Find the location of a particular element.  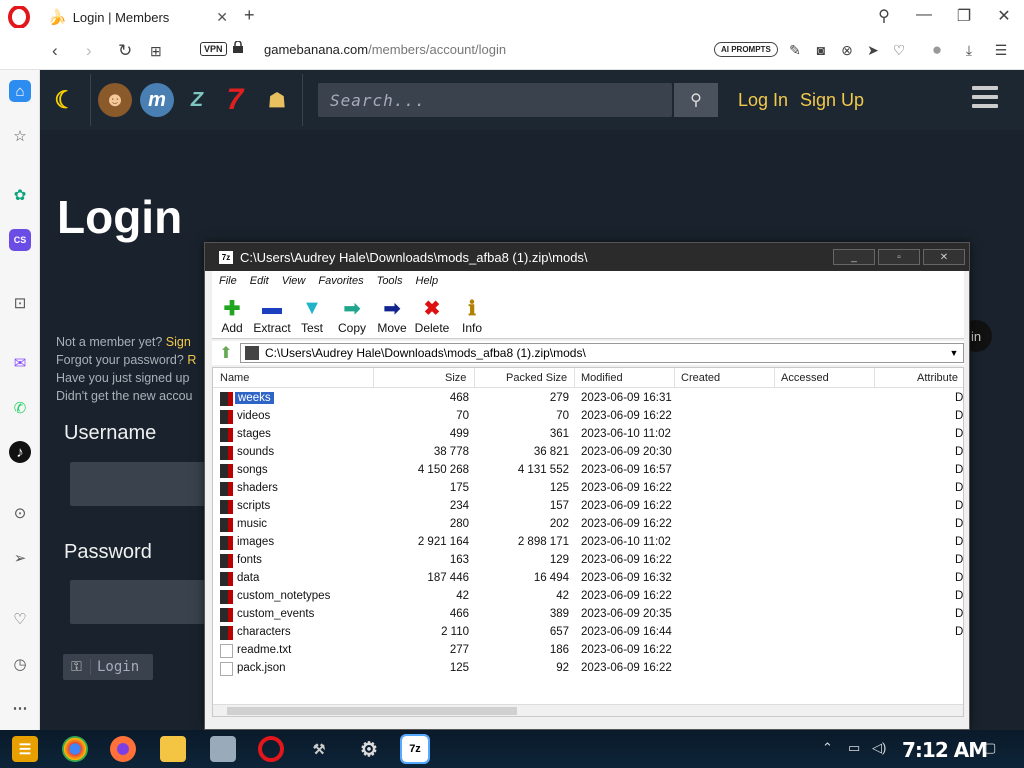

column-attribute: Attribute is located at coordinates (937, 378).